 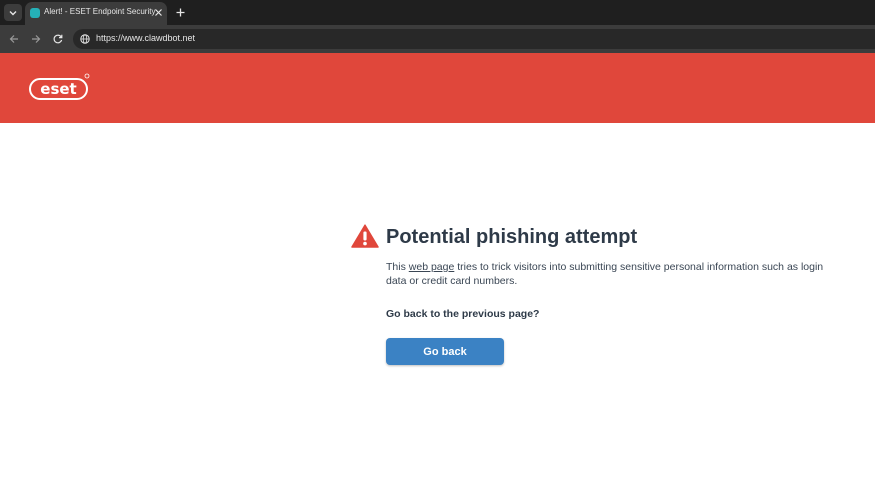 I want to click on close-icon, so click(x=158, y=12).